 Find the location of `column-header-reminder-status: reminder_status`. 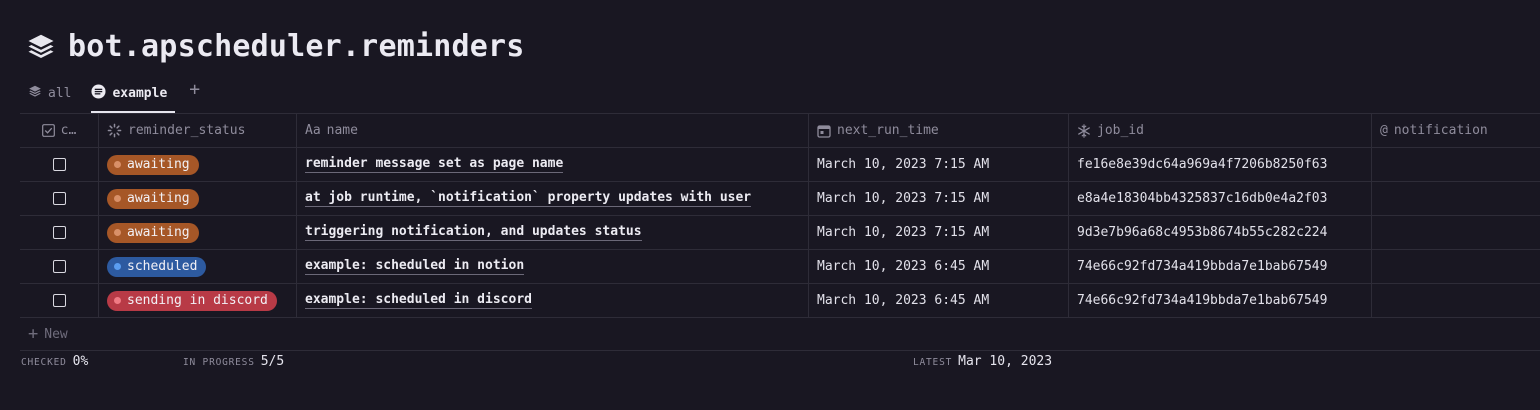

column-header-reminder-status: reminder_status is located at coordinates (197, 130).